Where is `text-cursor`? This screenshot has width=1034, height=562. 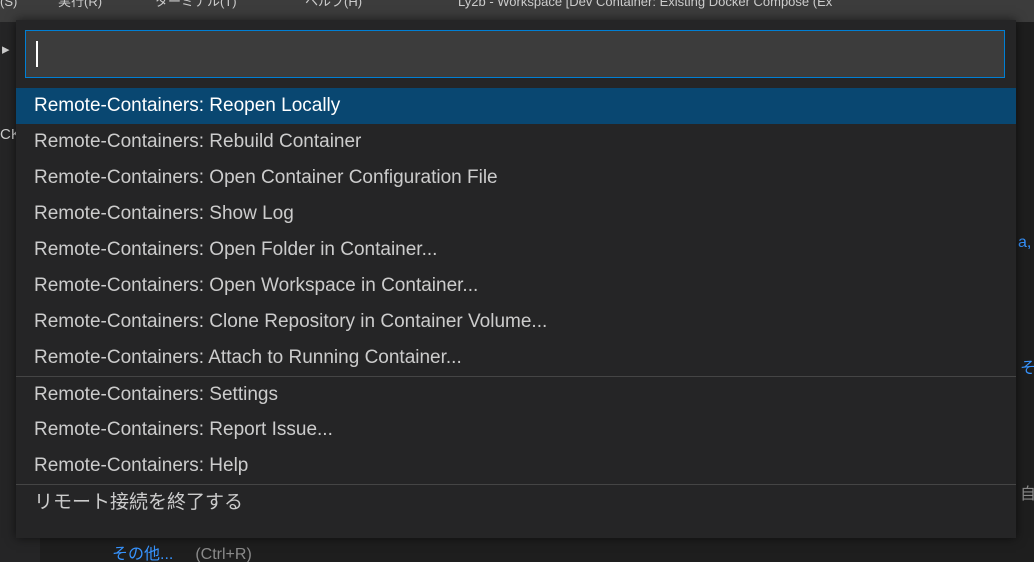
text-cursor is located at coordinates (37, 54).